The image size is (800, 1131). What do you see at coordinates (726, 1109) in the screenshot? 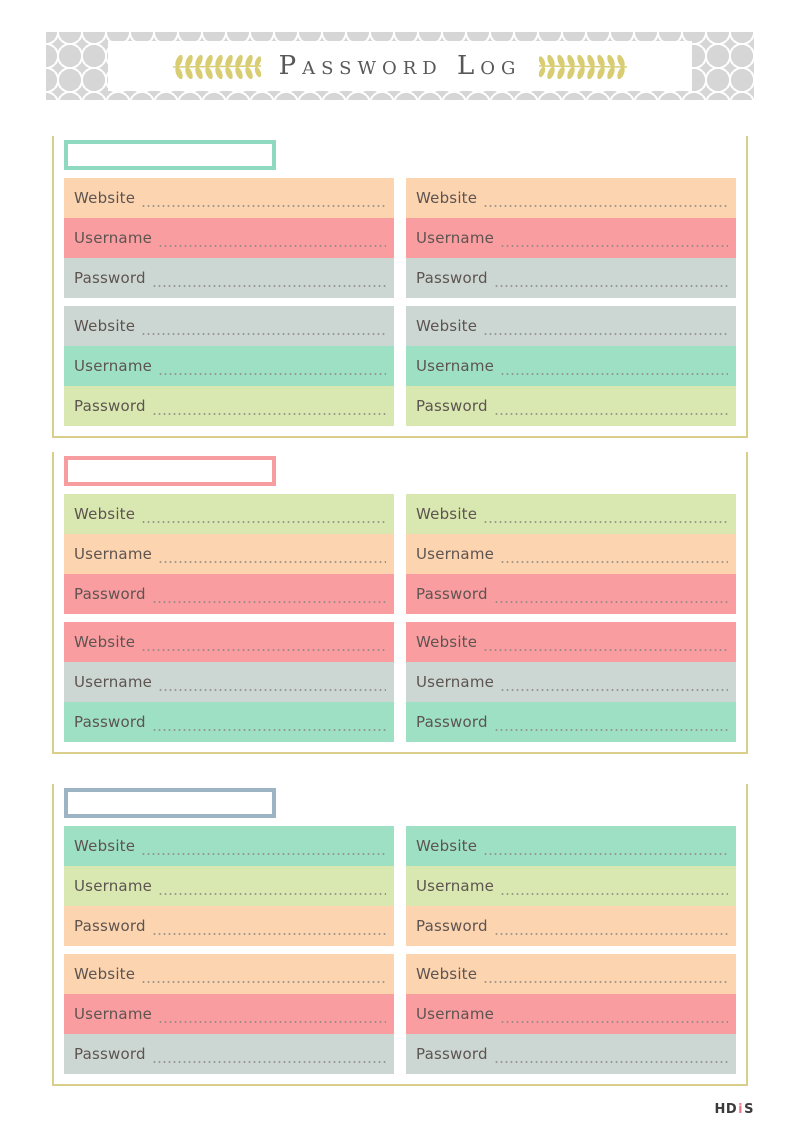
I see `watermark-left: HD` at bounding box center [726, 1109].